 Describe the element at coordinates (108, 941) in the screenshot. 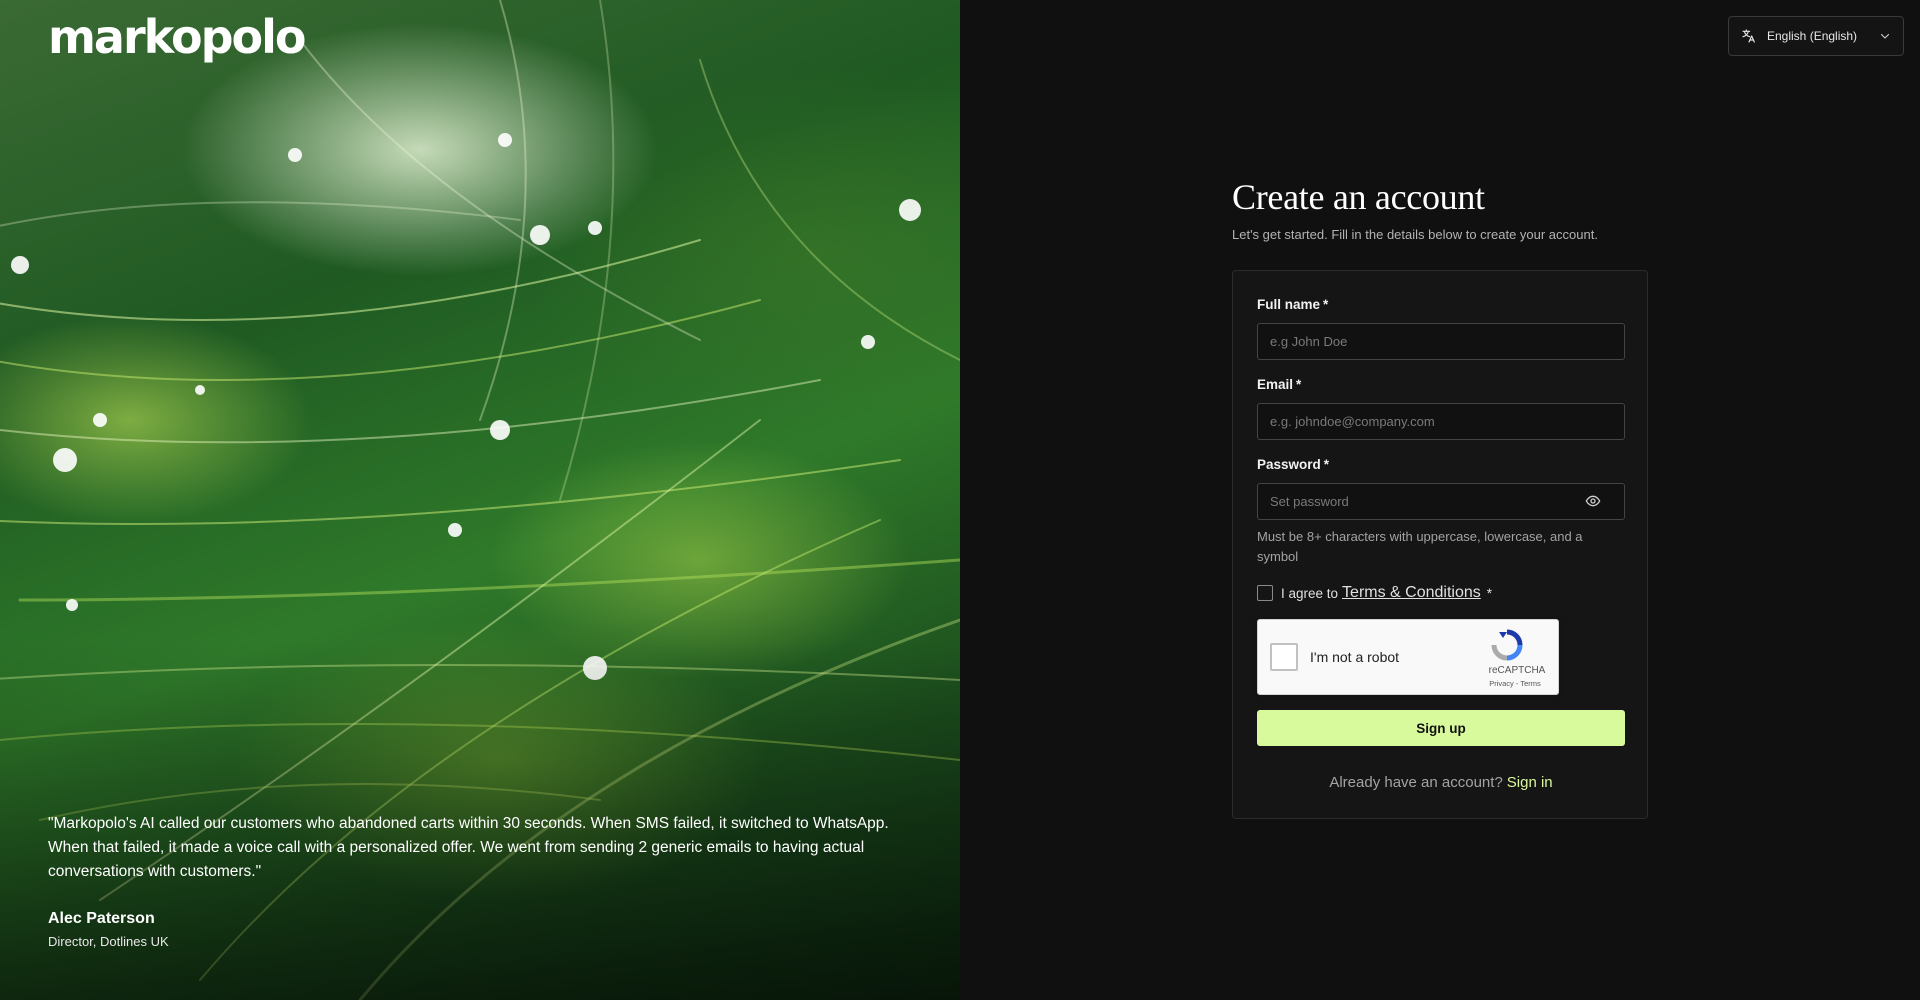

I see `testimonial-role: Director, Dotlines UK` at that location.